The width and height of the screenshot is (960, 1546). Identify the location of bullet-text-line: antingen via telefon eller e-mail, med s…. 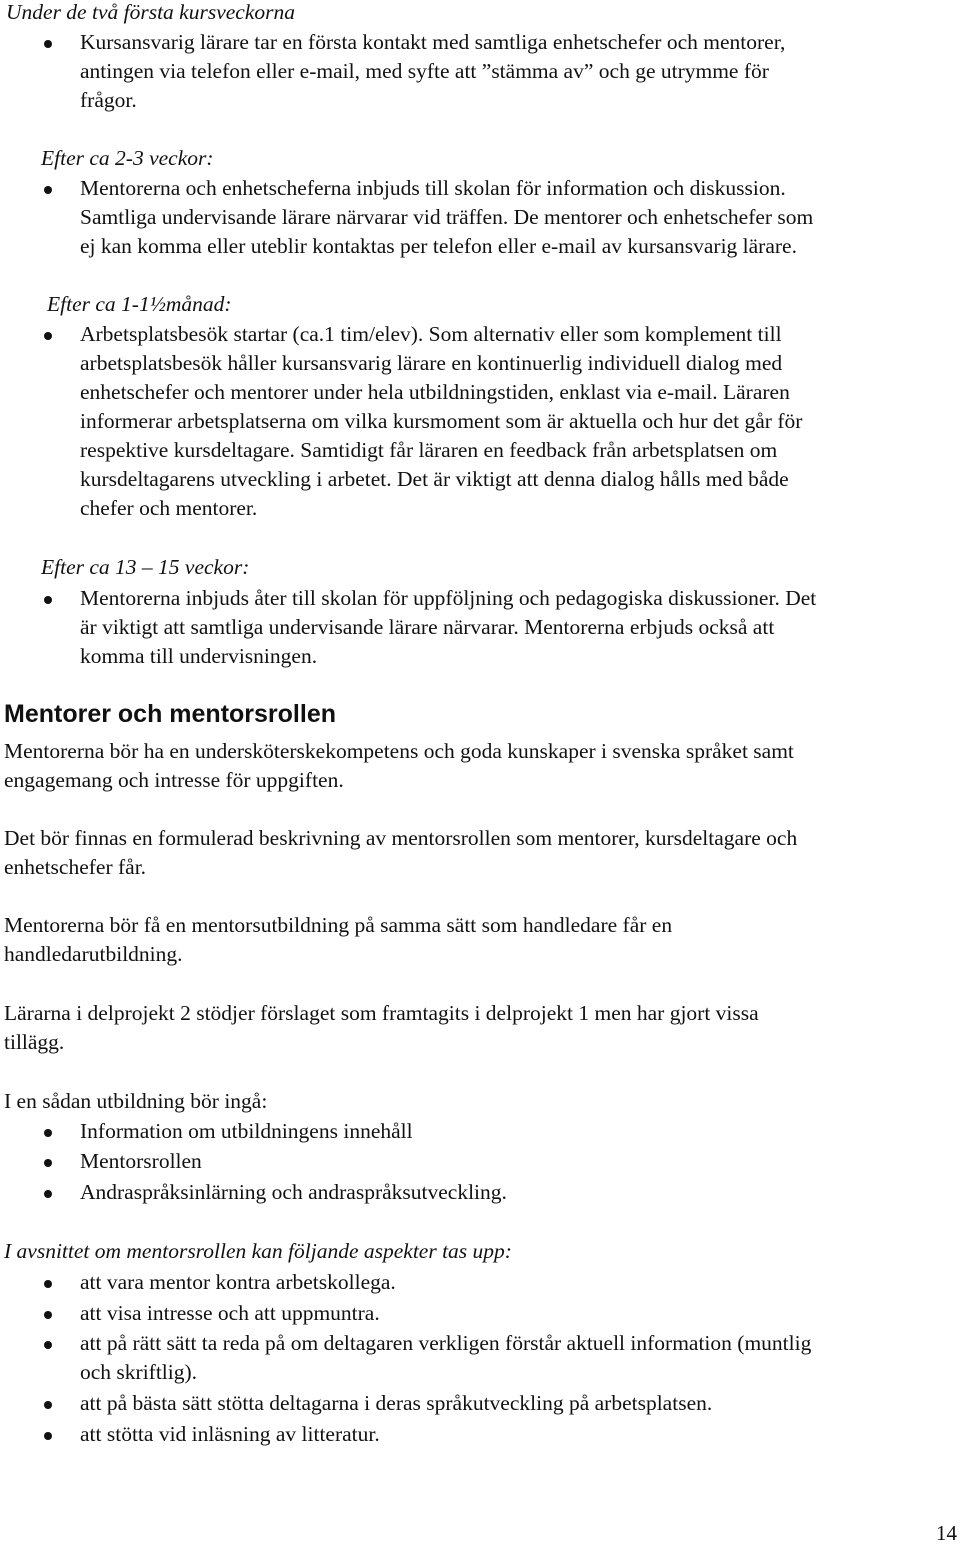
(424, 71).